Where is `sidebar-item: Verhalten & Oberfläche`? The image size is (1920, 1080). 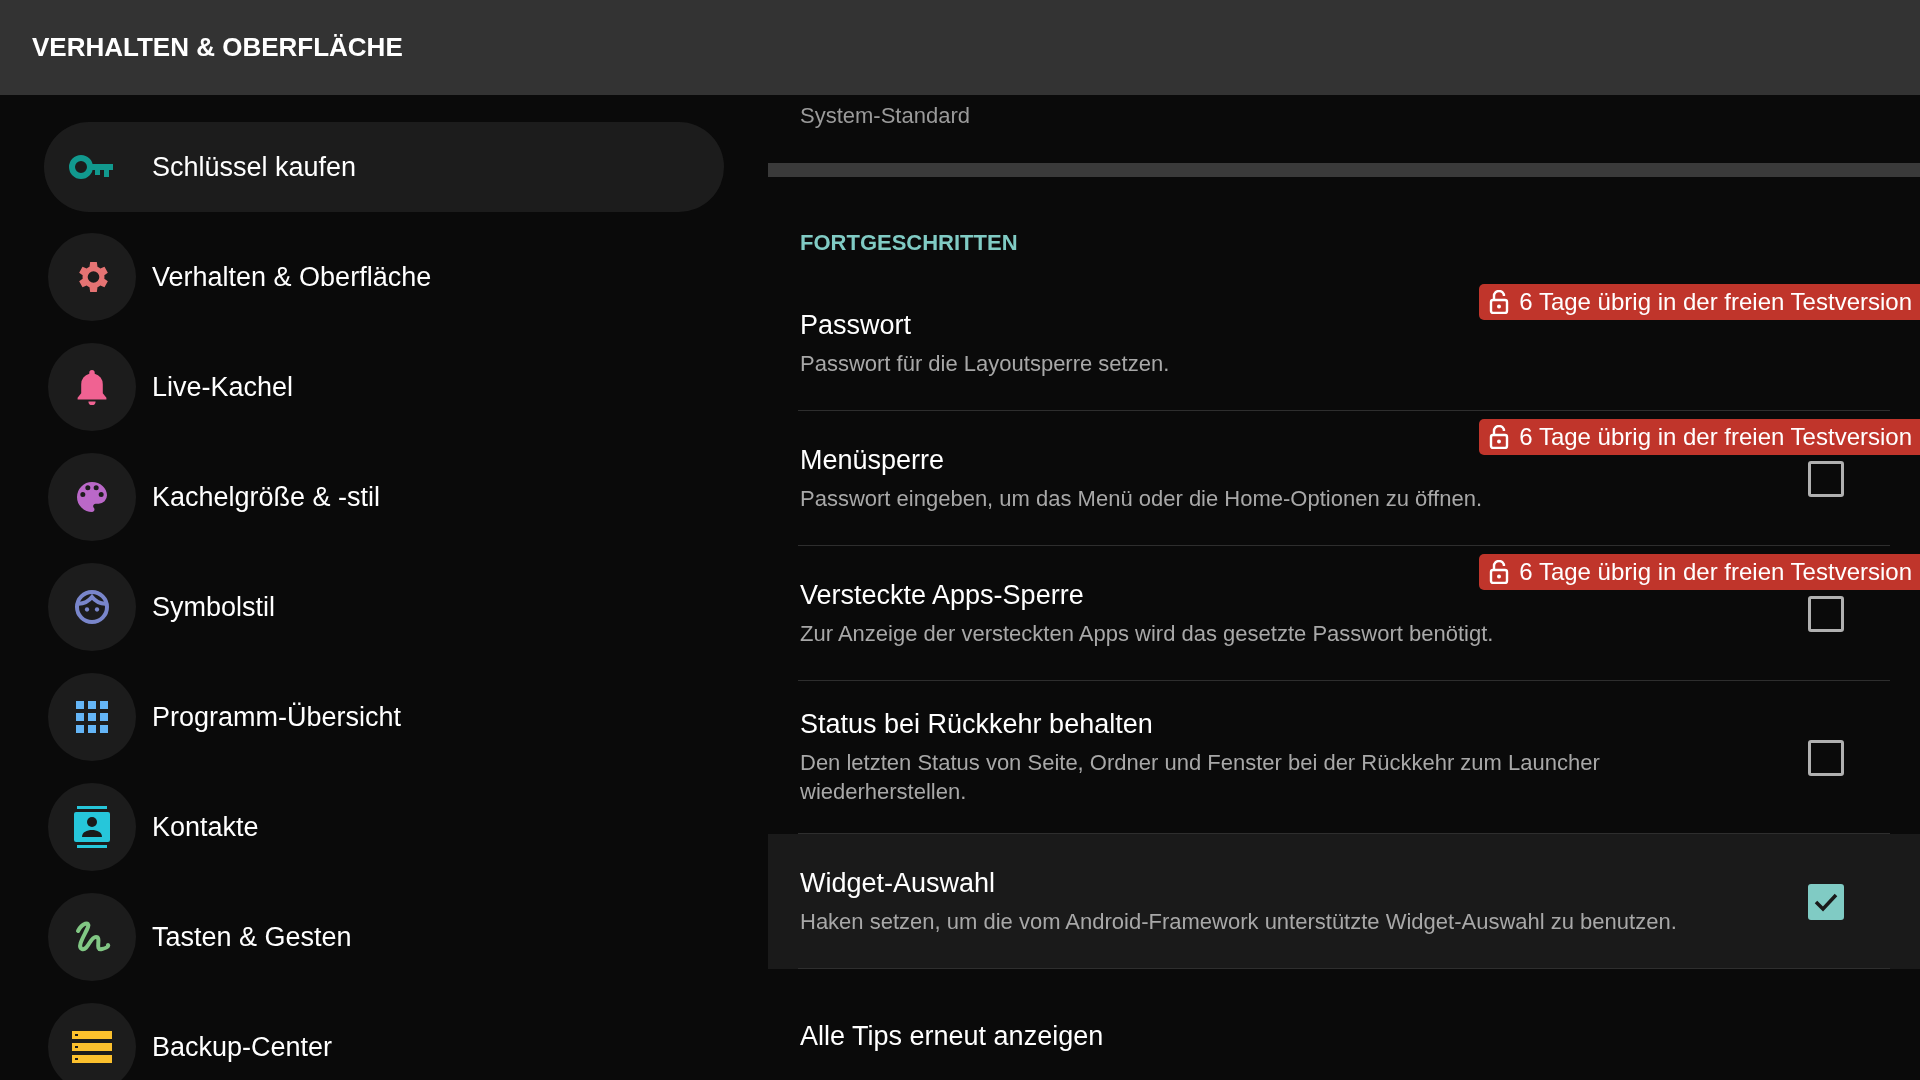 sidebar-item: Verhalten & Oberfläche is located at coordinates (384, 277).